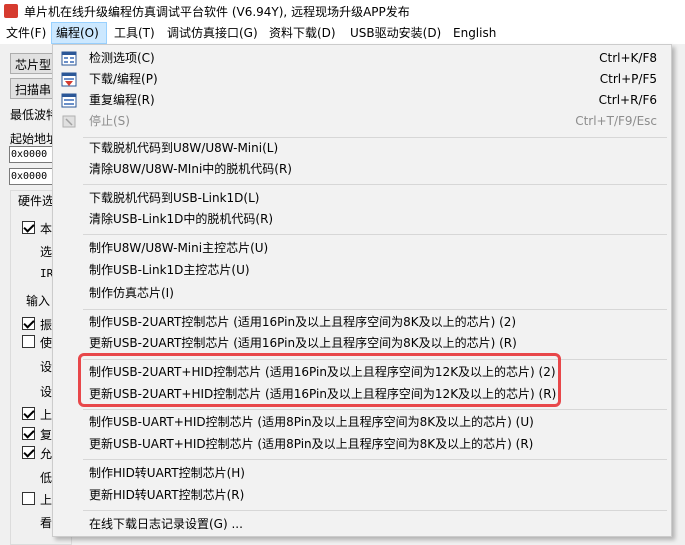  I want to click on hardware-options-tab: 硬件选, so click(36, 200).